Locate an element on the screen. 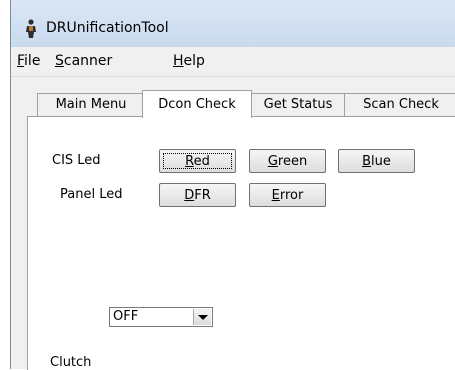  app-person-icon is located at coordinates (31, 29).